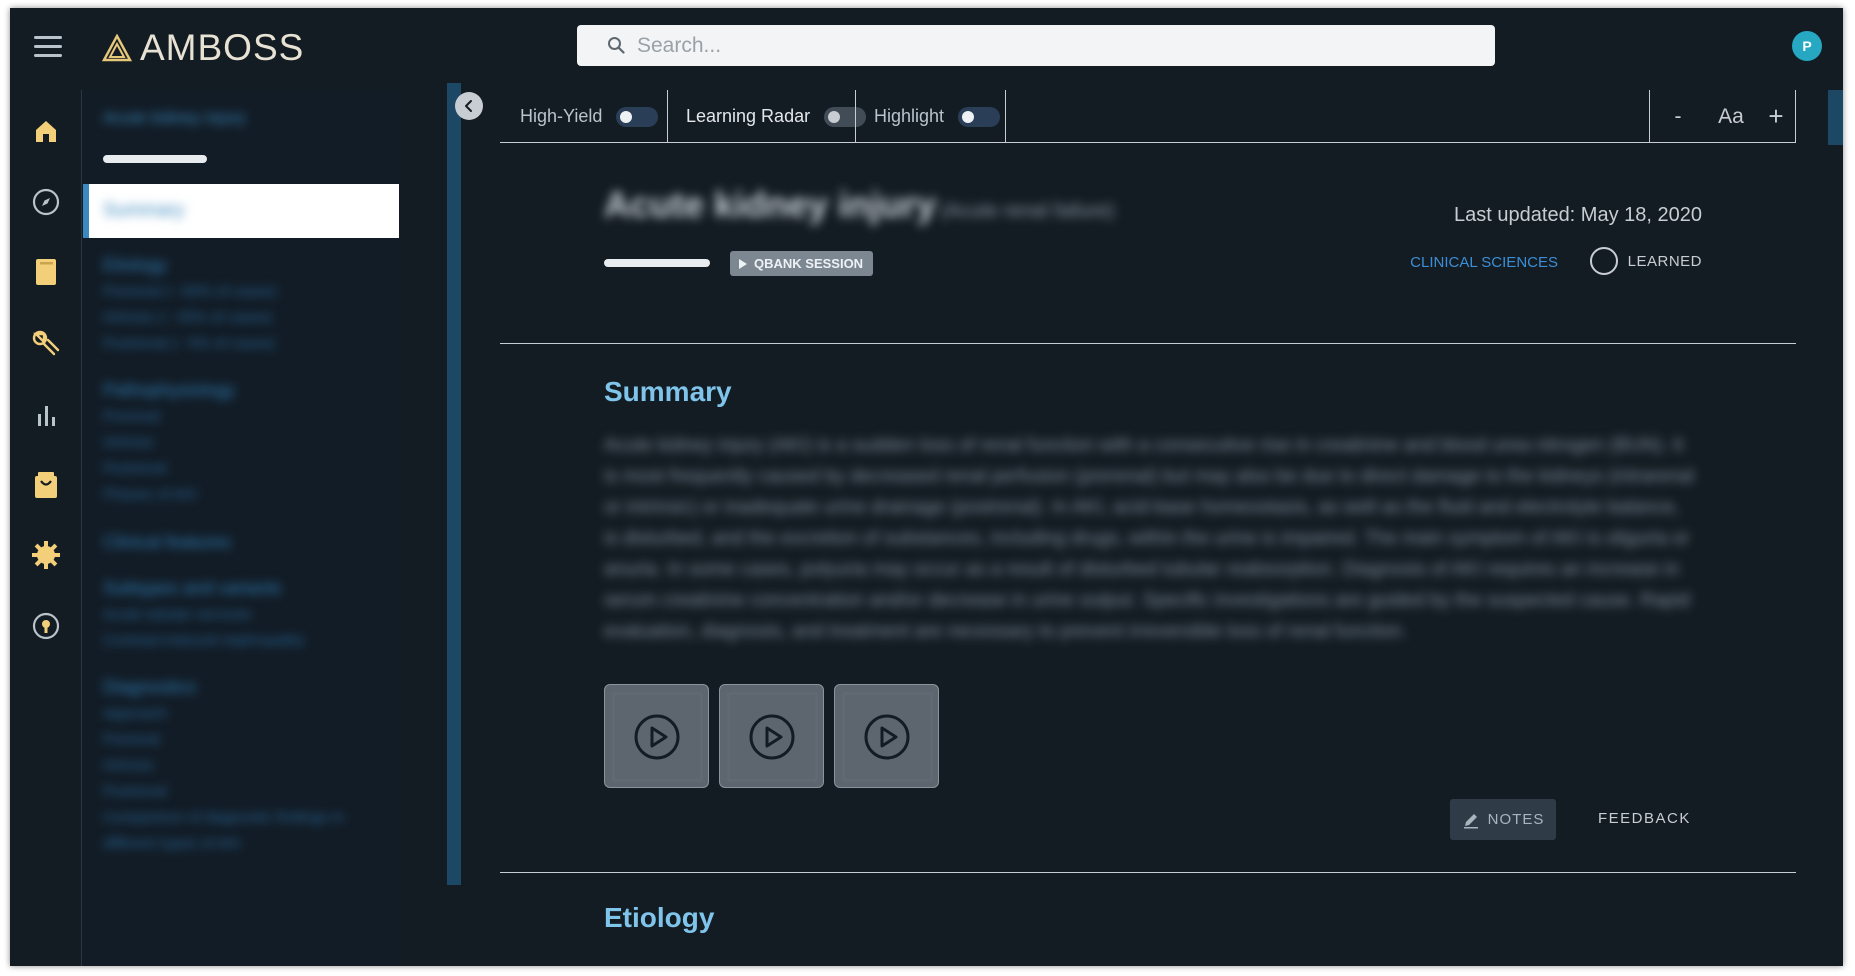  Describe the element at coordinates (748, 116) in the screenshot. I see `learning-radar-label: Learning Radar` at that location.